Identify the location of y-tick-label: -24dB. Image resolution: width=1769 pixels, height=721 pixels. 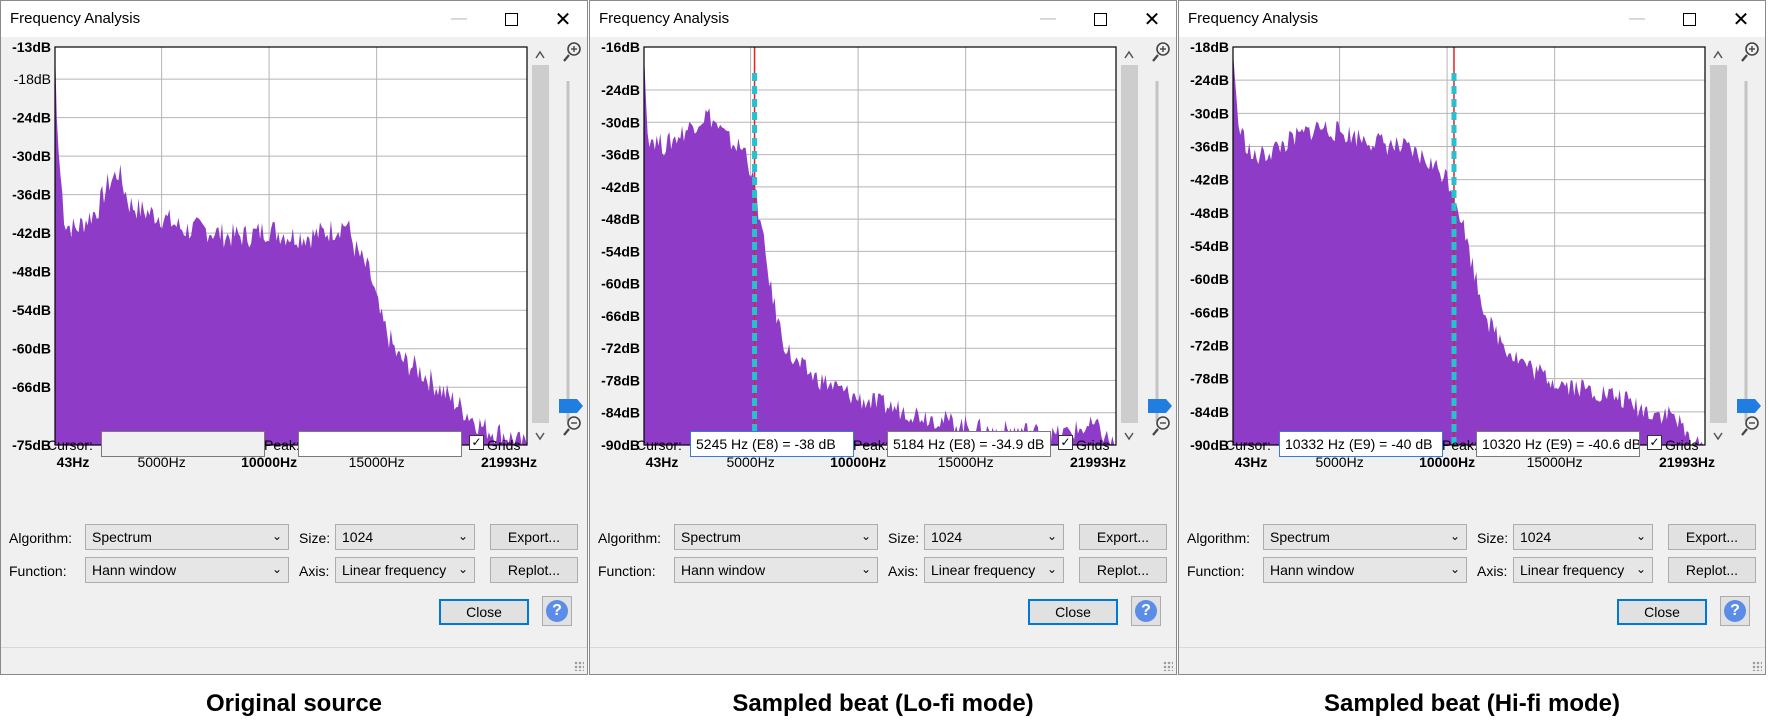
(620, 90).